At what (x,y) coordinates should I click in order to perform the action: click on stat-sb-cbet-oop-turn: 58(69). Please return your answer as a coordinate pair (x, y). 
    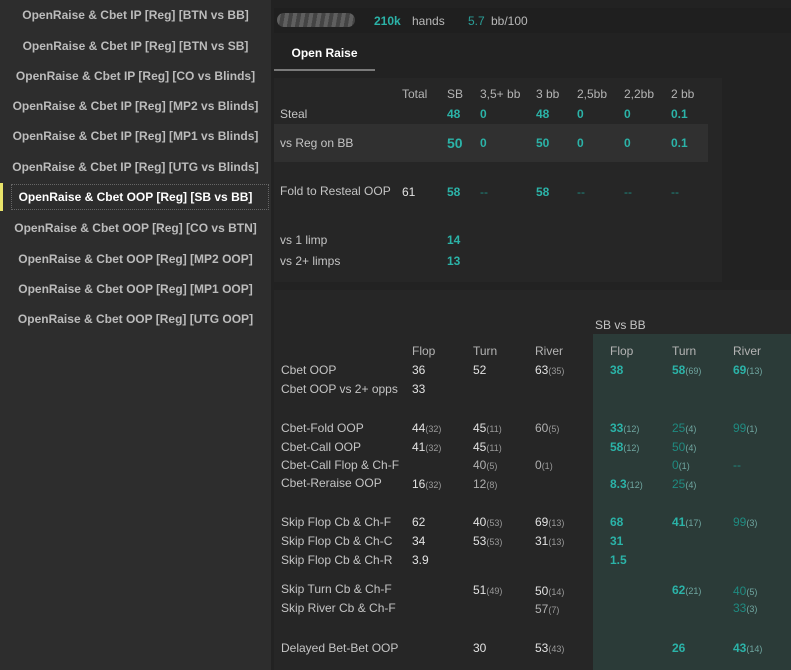
    Looking at the image, I should click on (686, 370).